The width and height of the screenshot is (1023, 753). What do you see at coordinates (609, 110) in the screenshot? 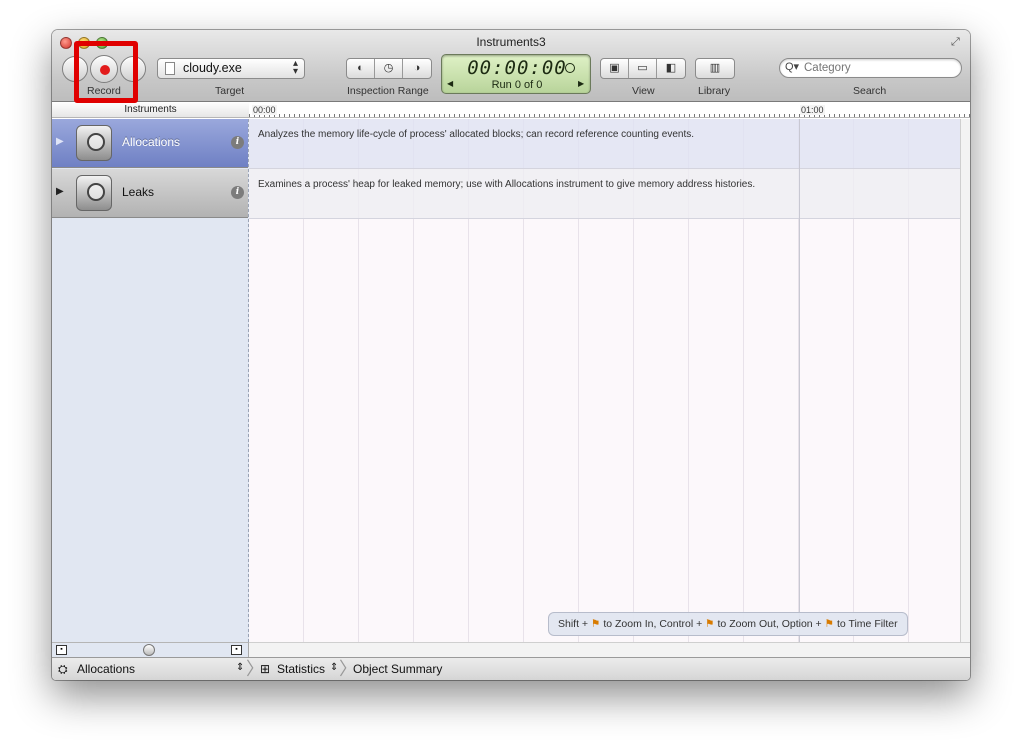
I see `time-ruler: 00:00 01:00` at bounding box center [609, 110].